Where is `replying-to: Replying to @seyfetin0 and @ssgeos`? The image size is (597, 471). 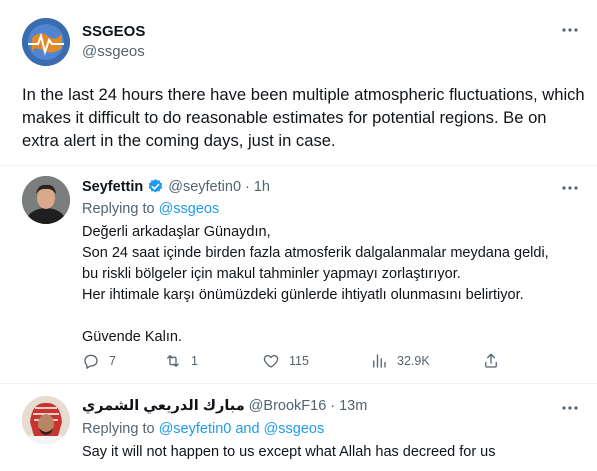
replying-to: Replying to @seyfetin0 and @ssgeos is located at coordinates (203, 429).